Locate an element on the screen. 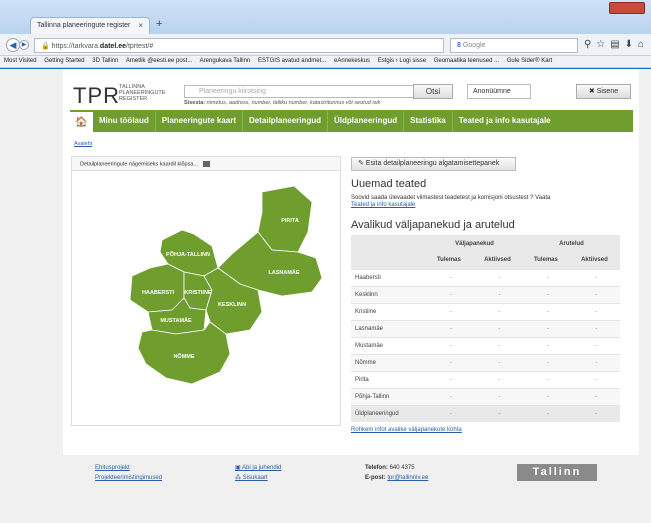 This screenshot has height=523, width=651. bookmark-item: Estgis › Logi sisse is located at coordinates (402, 61).